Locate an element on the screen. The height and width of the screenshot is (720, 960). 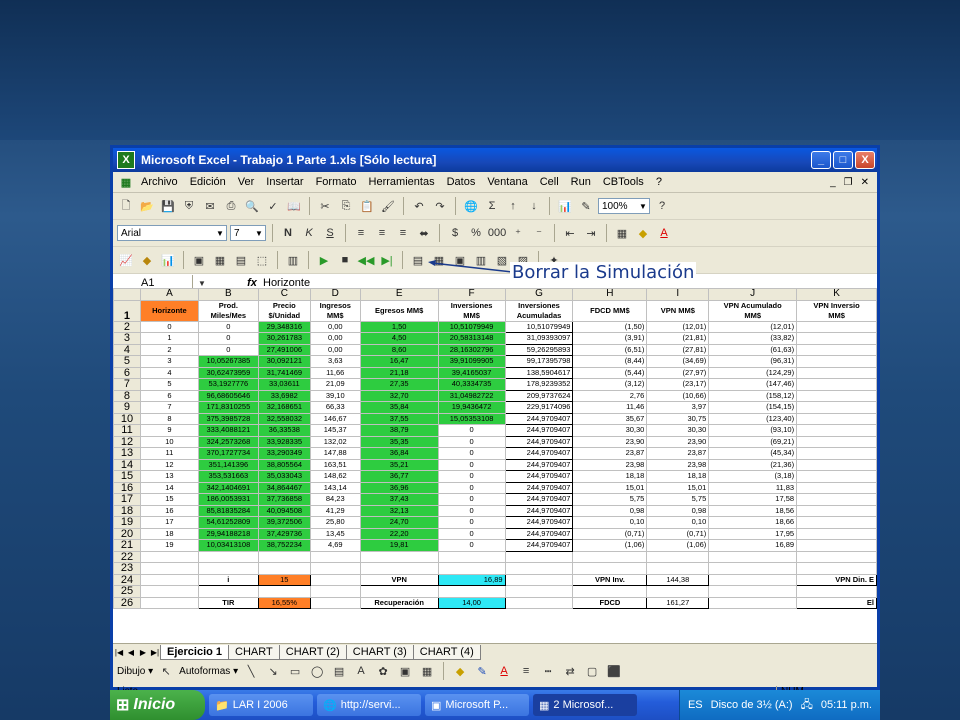
table-cell: 40,094508 is located at coordinates (284, 510).